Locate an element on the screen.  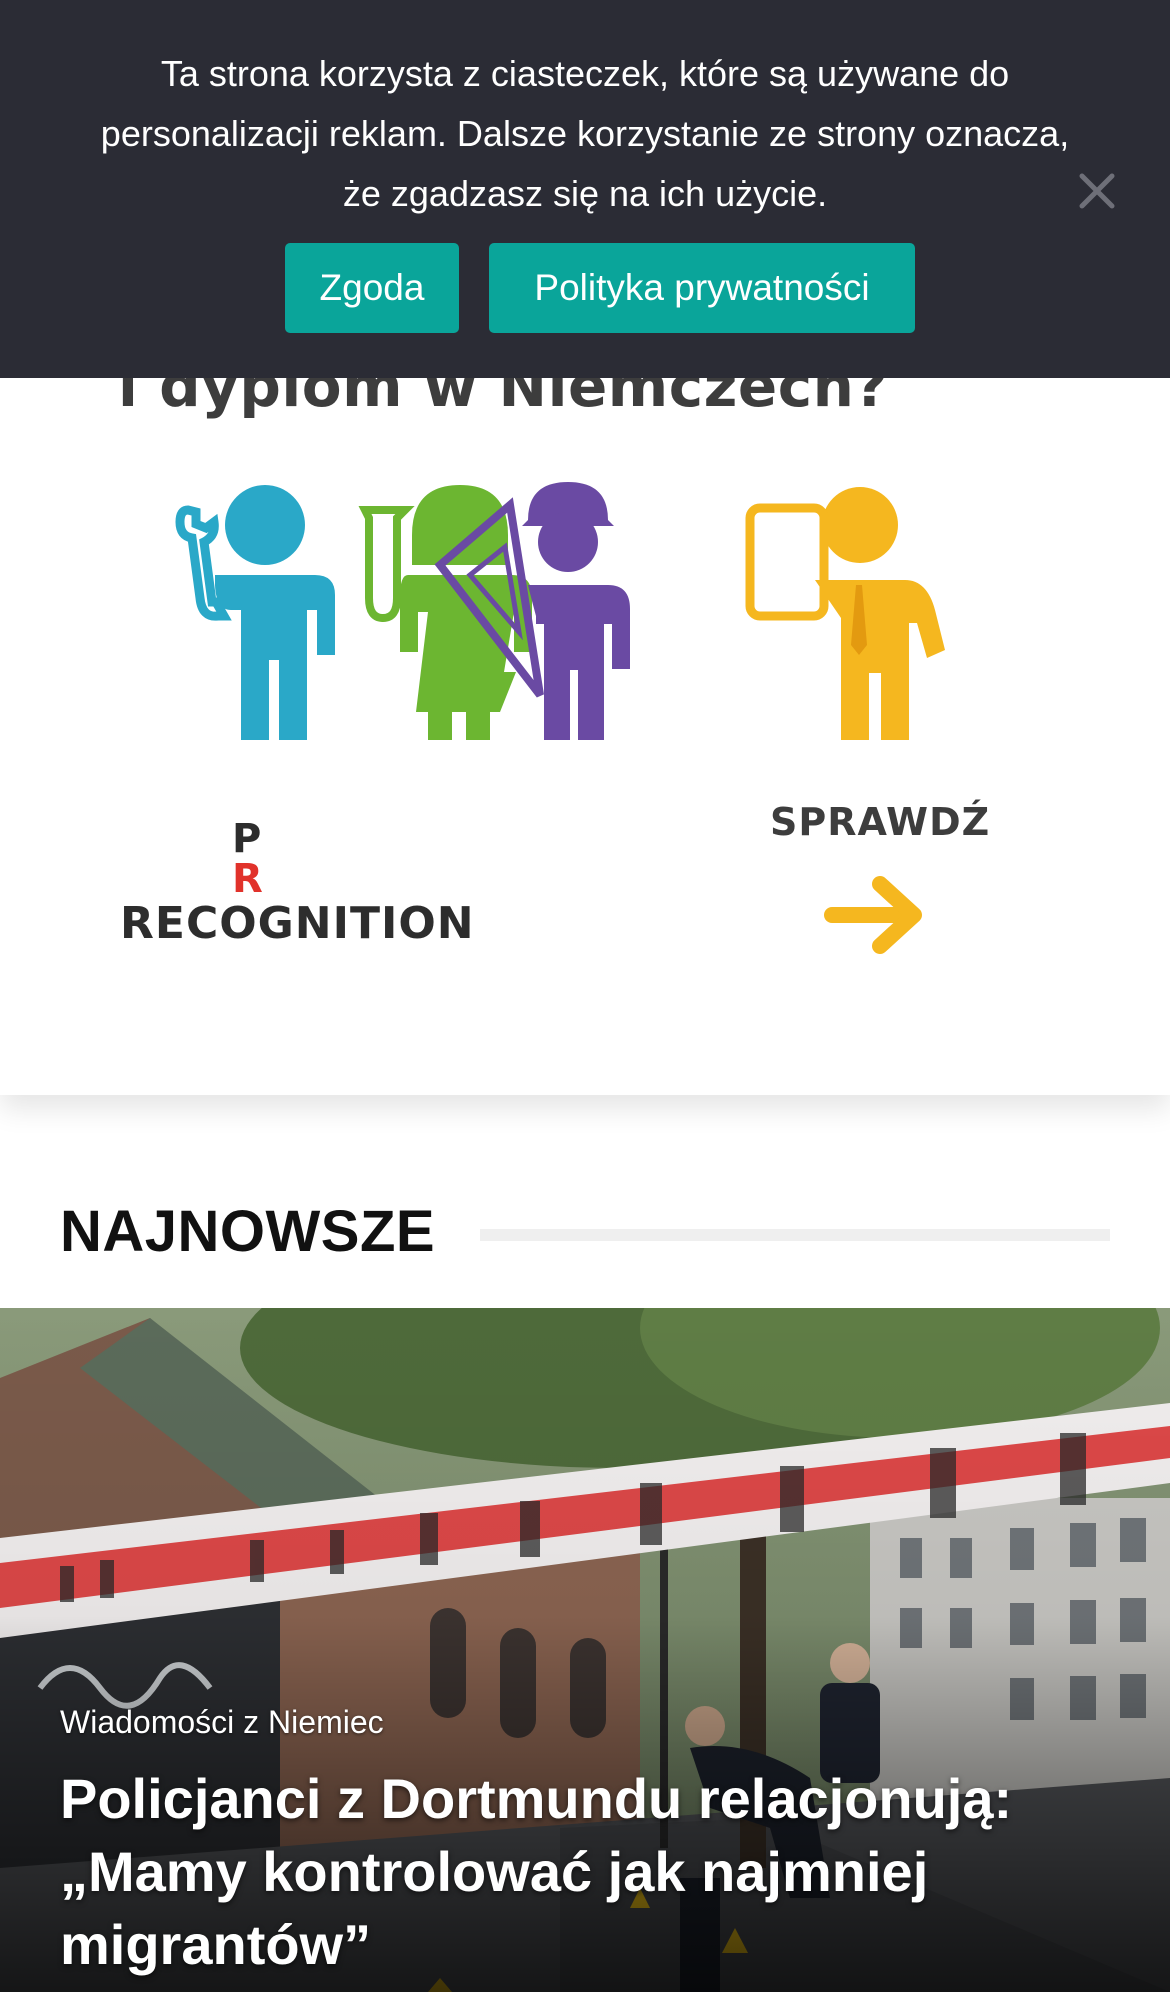
logo-letter-r: R is located at coordinates (247, 879).